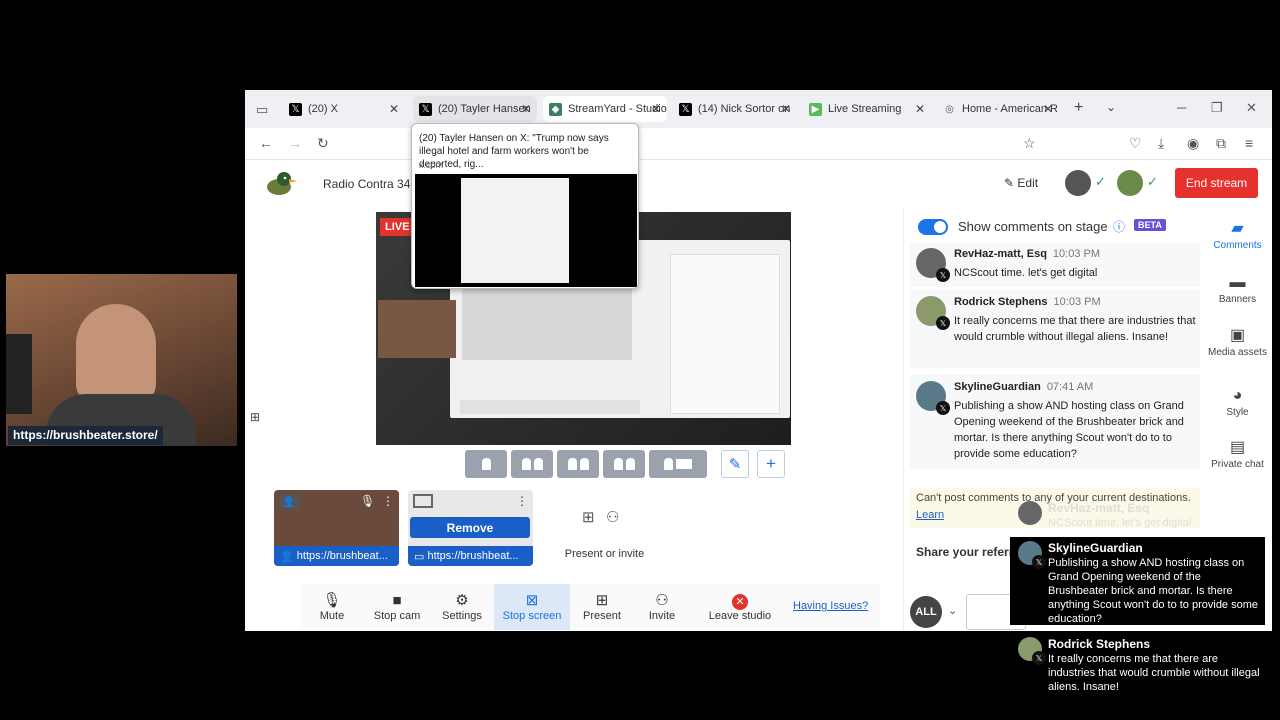  I want to click on tab-streamyard: ◆ StreamYard - Studio ✕, so click(605, 109).